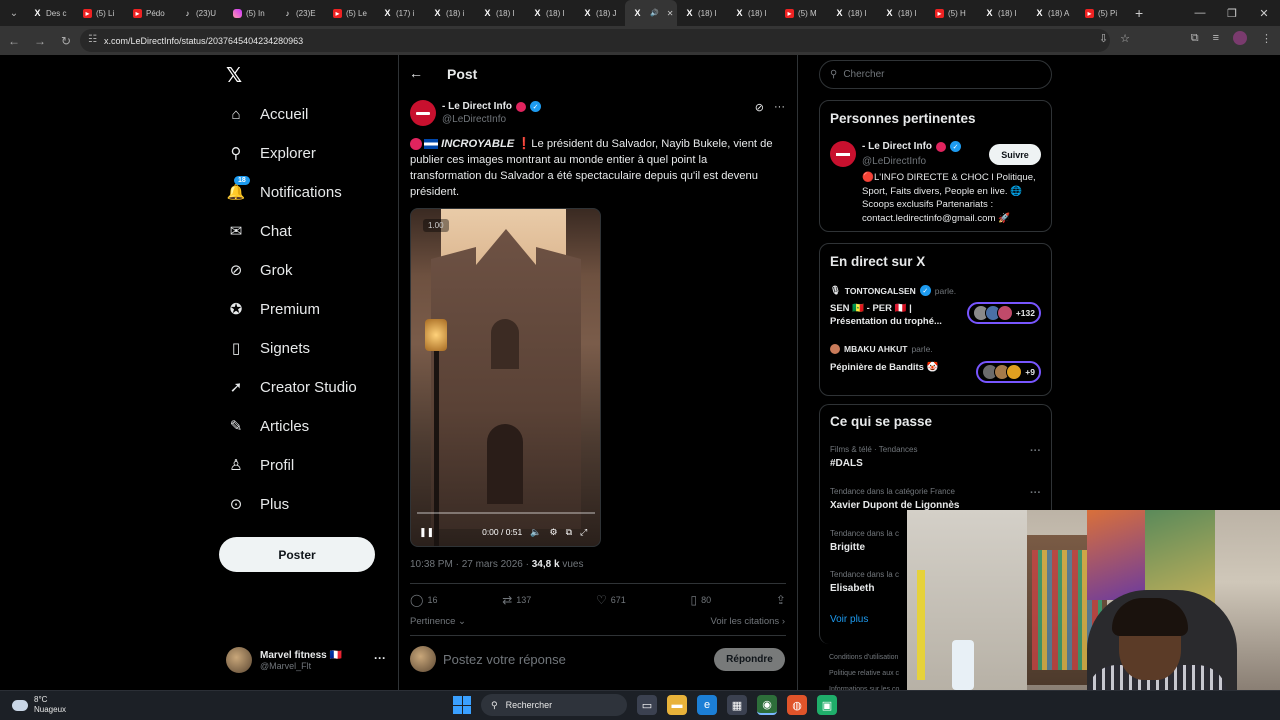 This screenshot has width=1280, height=720. I want to click on browser-tab: ♪ (23)U, so click(200, 13).